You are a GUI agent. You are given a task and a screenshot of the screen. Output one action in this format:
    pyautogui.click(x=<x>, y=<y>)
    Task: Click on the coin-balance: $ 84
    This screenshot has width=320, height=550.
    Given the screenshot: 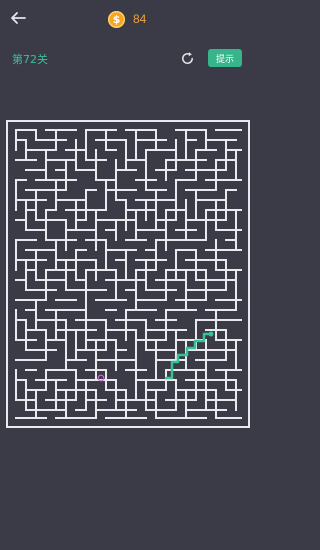 What is the action you would take?
    pyautogui.click(x=127, y=19)
    